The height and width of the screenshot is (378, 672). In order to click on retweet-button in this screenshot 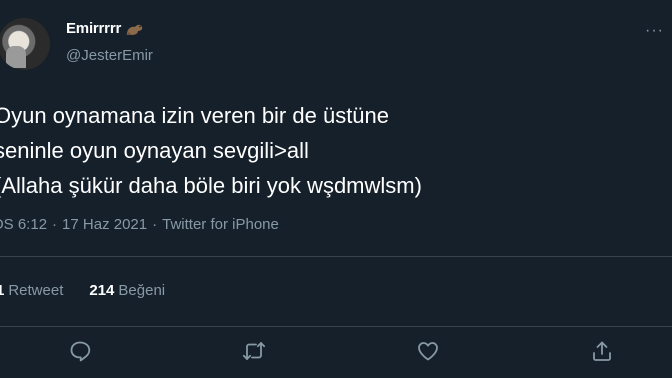, I will do `click(254, 351)`.